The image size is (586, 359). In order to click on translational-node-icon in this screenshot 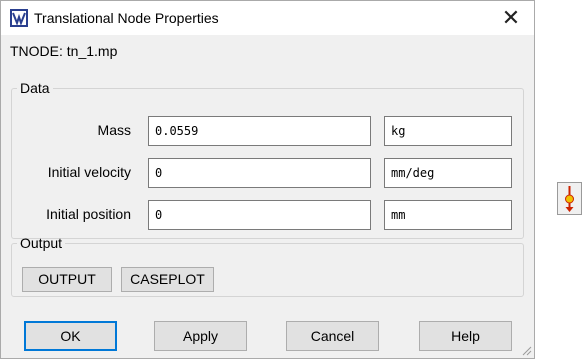, I will do `click(569, 199)`.